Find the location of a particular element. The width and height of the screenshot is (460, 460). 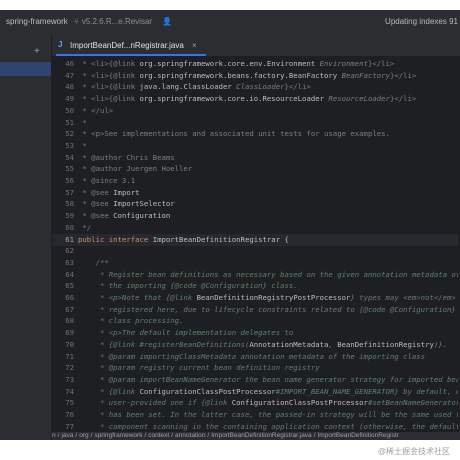

breadcrumb-item: ImportBeanDefinitionRegistr is located at coordinates (358, 435).